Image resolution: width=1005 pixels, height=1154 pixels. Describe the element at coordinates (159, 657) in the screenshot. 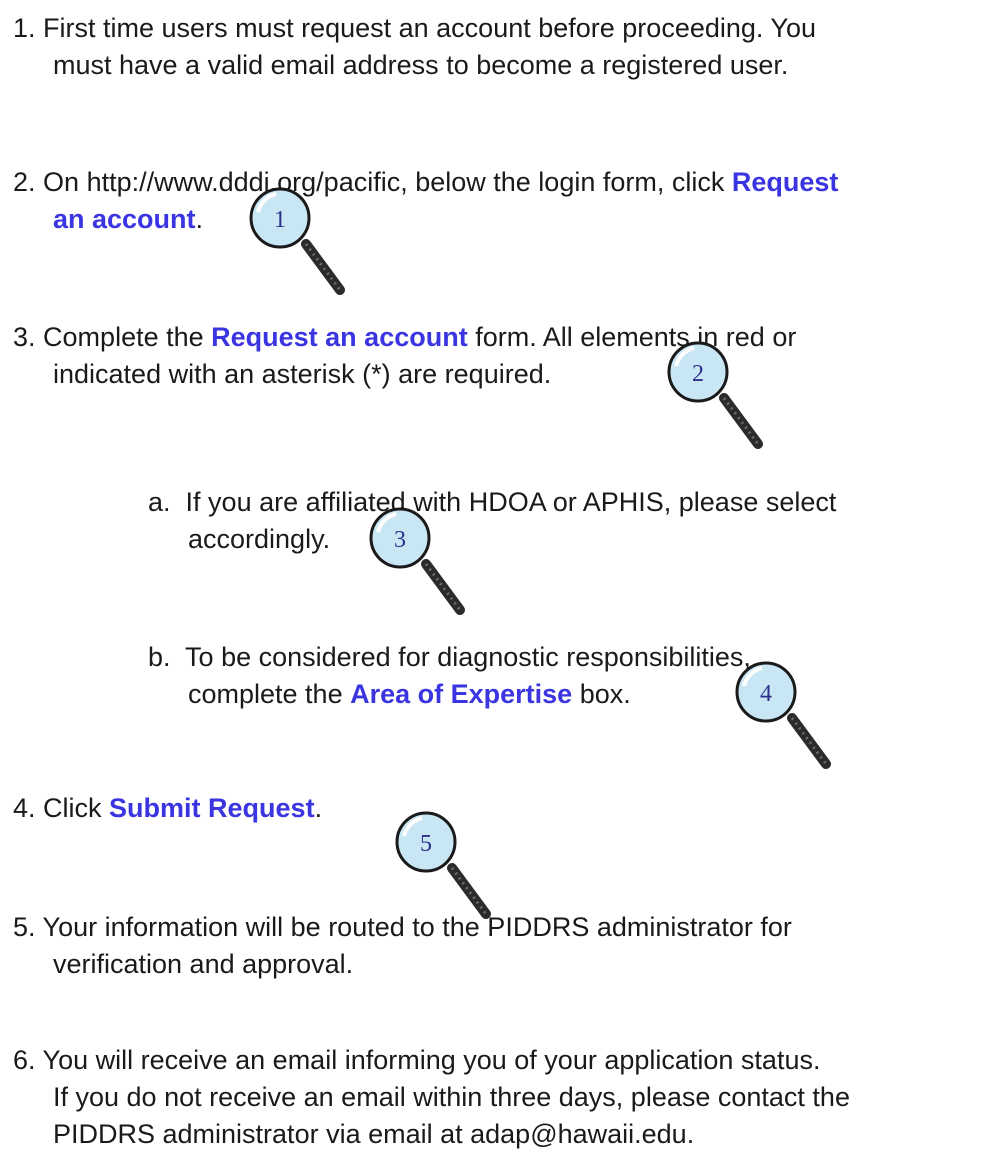

I see `step-number: b.` at that location.